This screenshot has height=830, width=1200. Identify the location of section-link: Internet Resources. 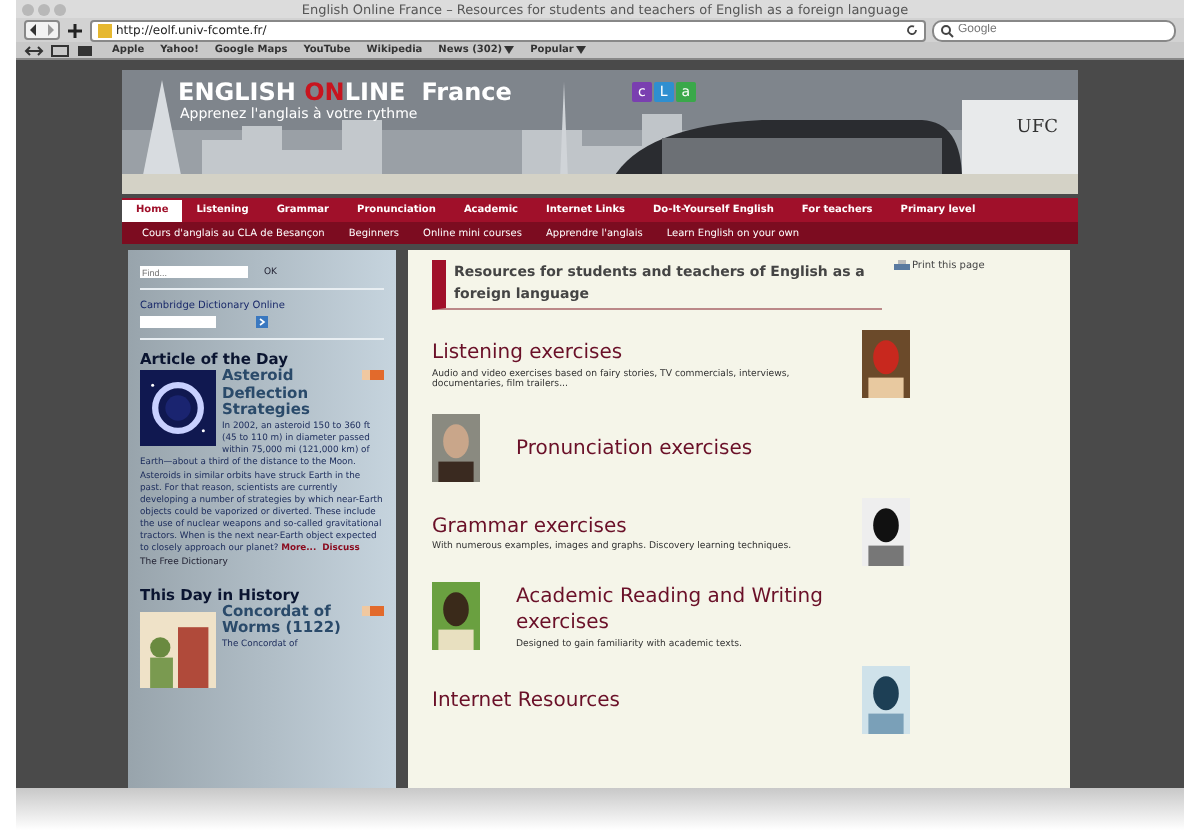
(637, 701).